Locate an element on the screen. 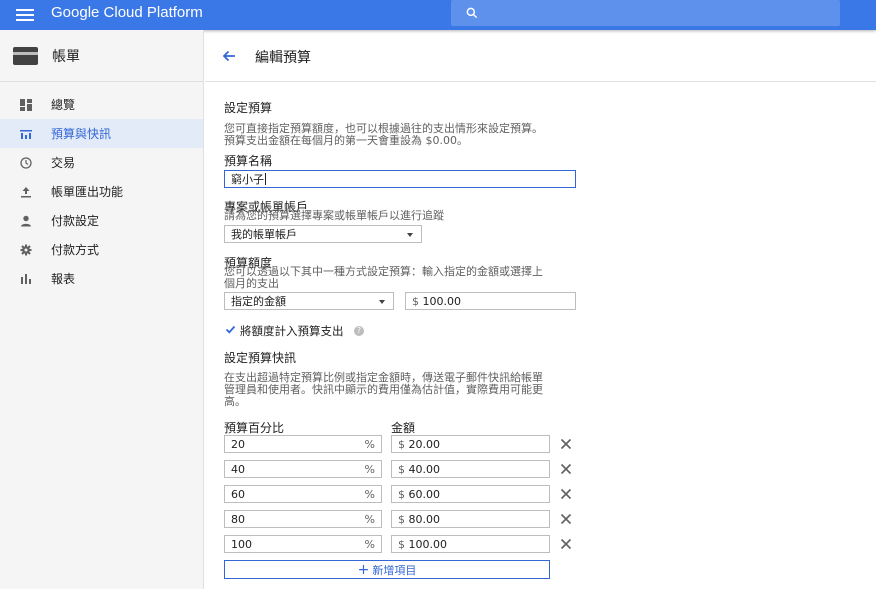 Image resolution: width=876 pixels, height=589 pixels. sidebar-item-label: 帳單匯出功能 is located at coordinates (87, 192).